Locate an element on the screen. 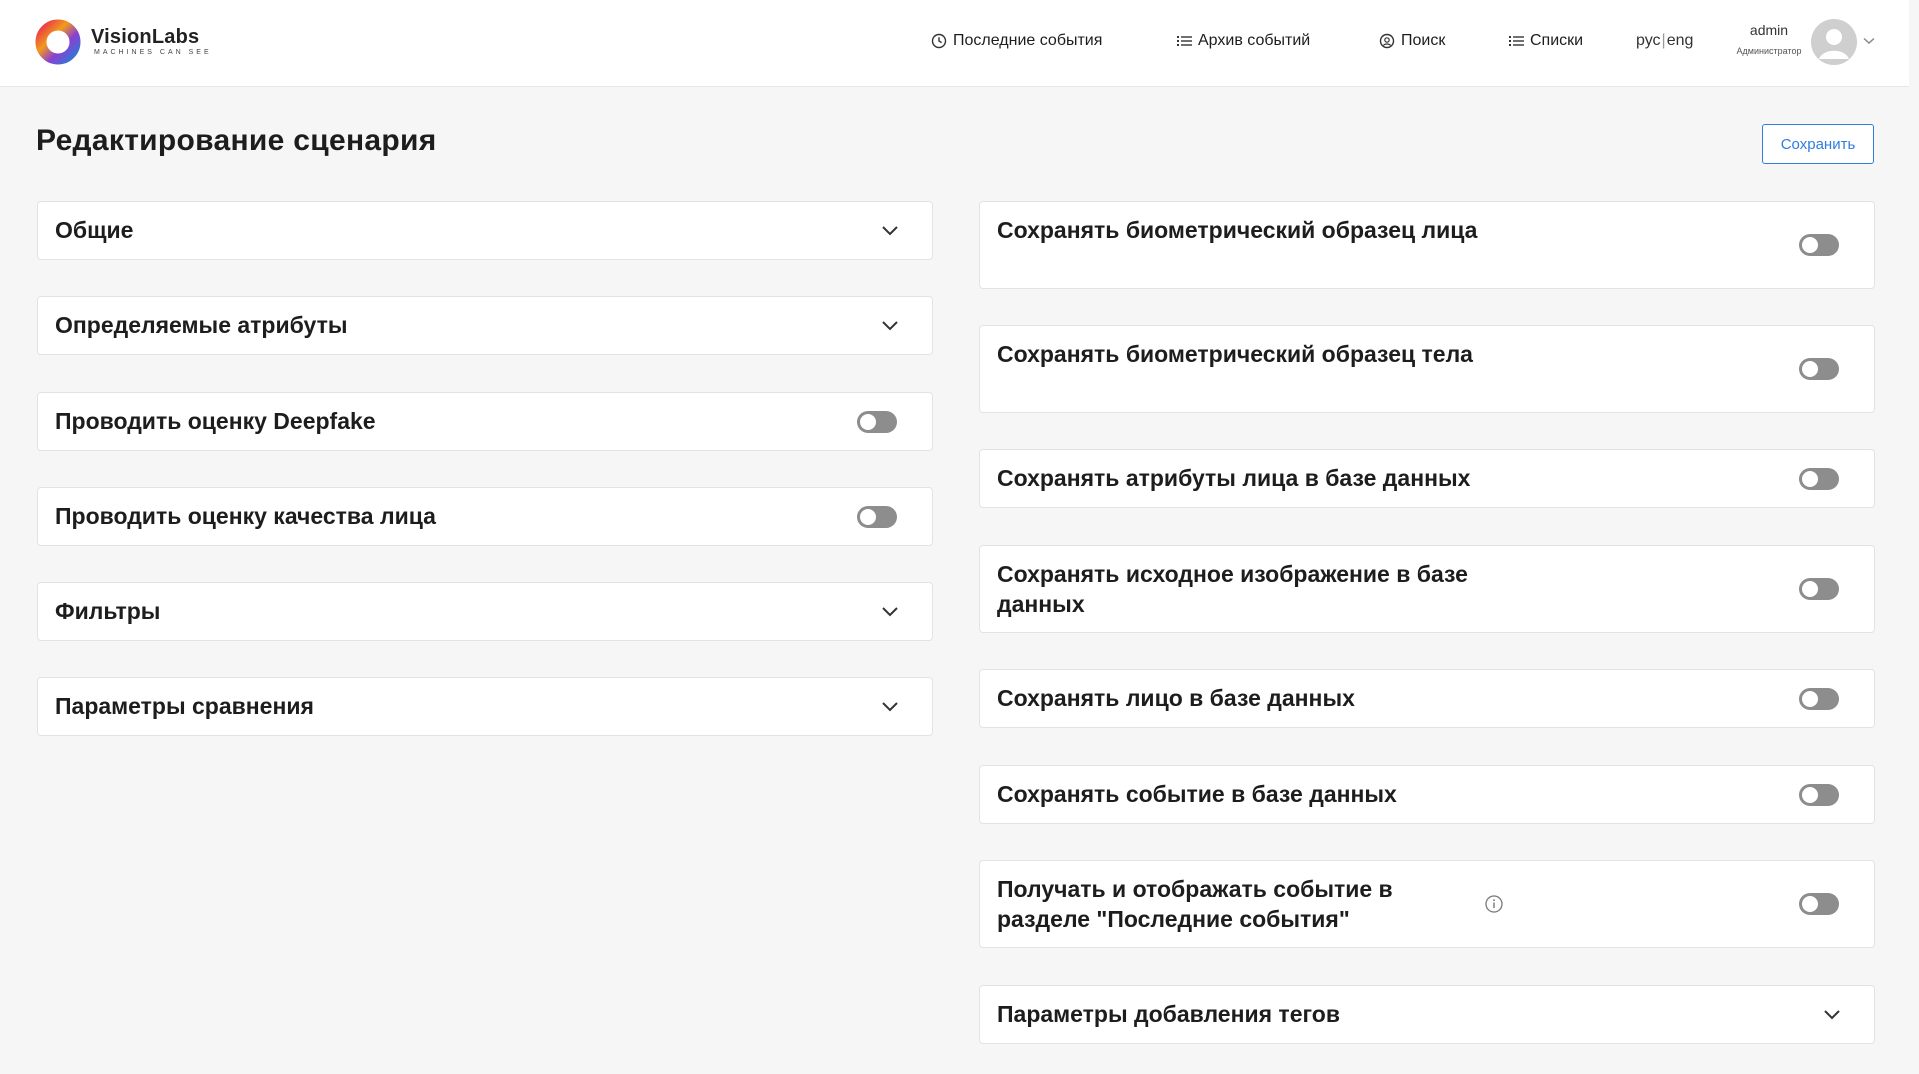 This screenshot has height=1074, width=1919. section-attributes-label: Определяемые атрибуты is located at coordinates (201, 325).